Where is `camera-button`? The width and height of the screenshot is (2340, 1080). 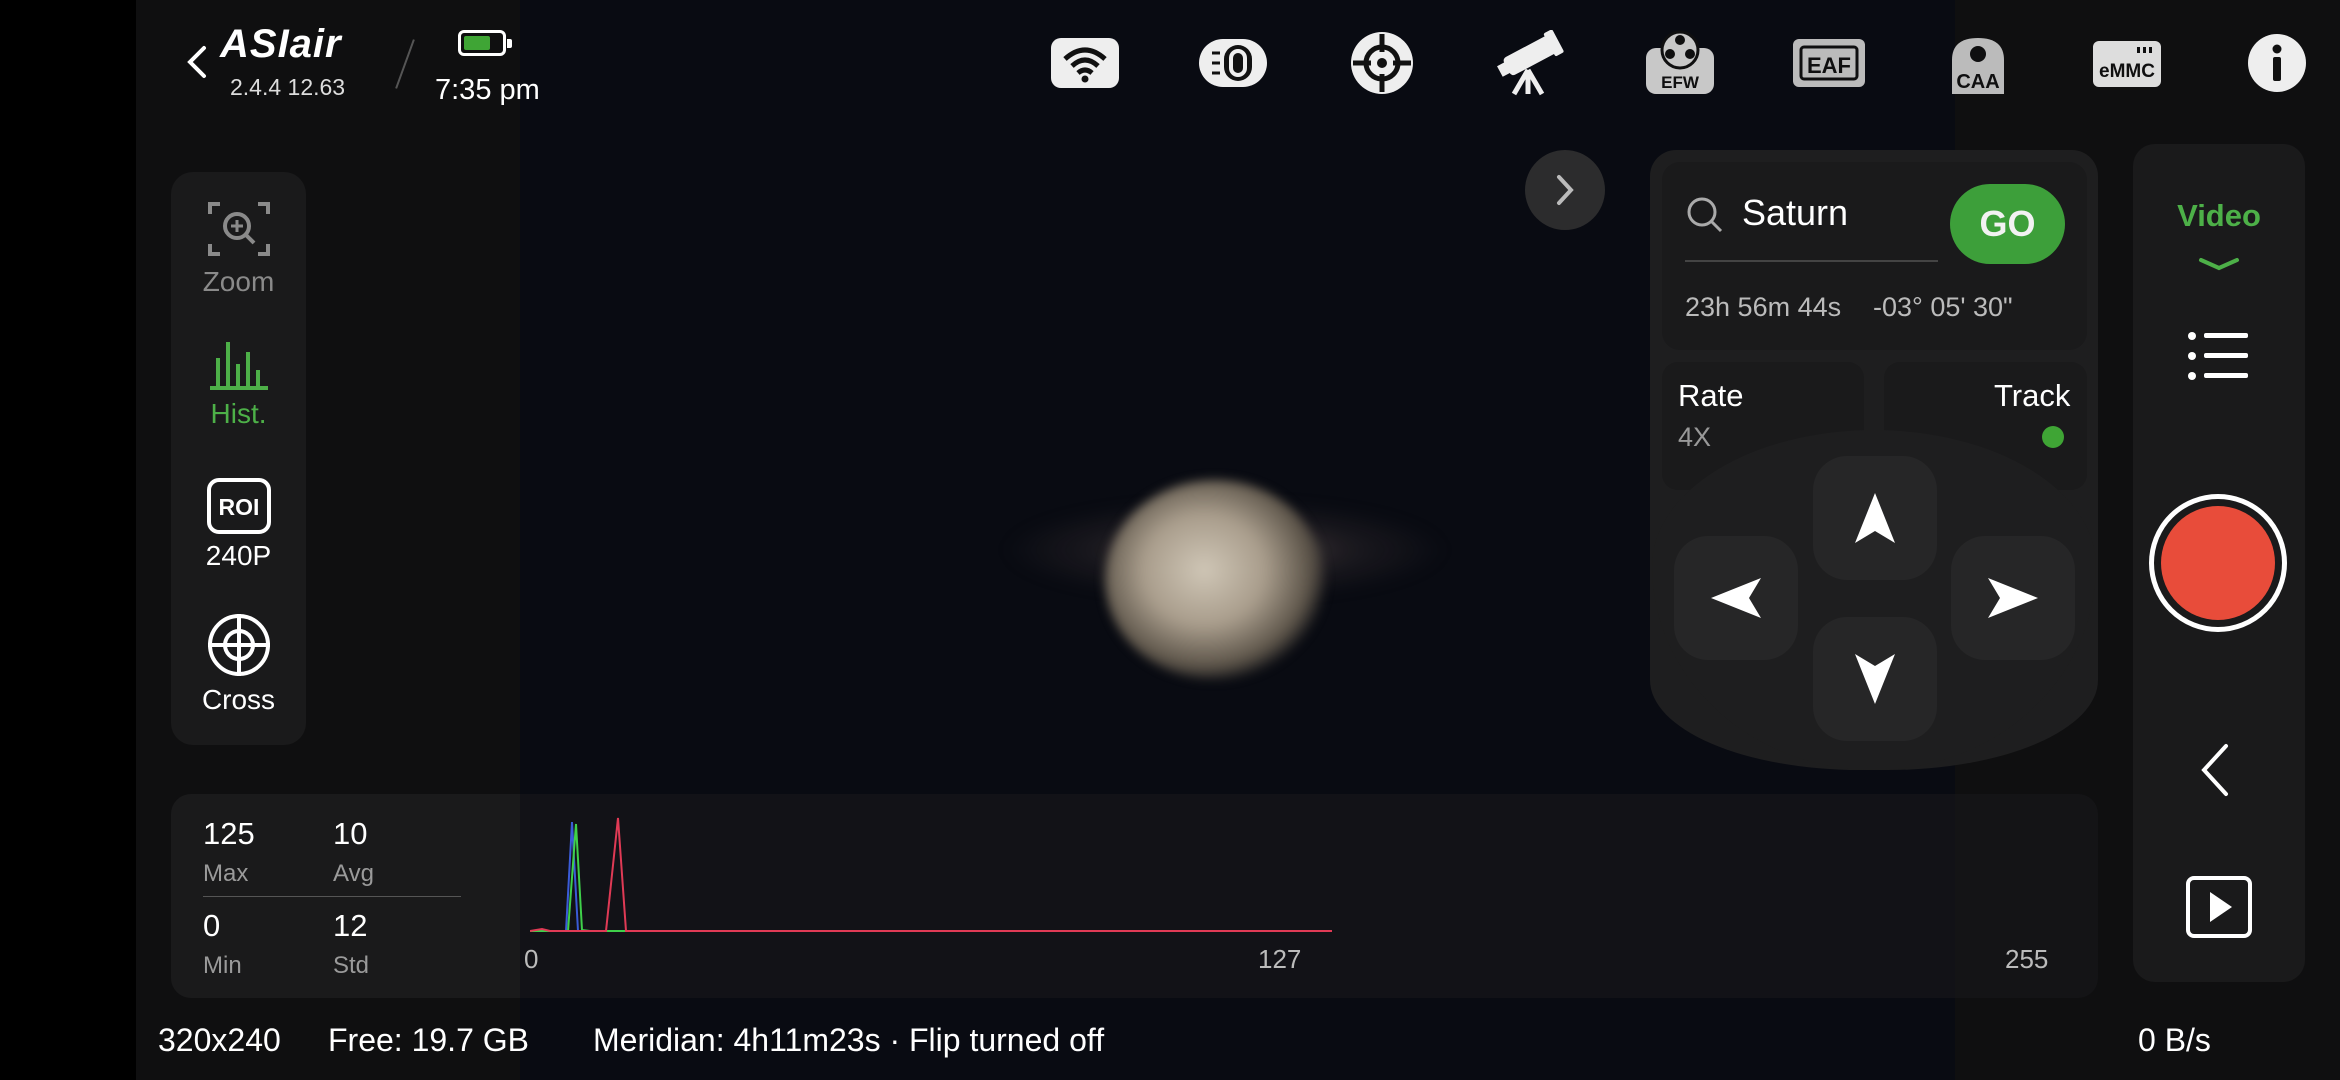 camera-button is located at coordinates (1233, 63).